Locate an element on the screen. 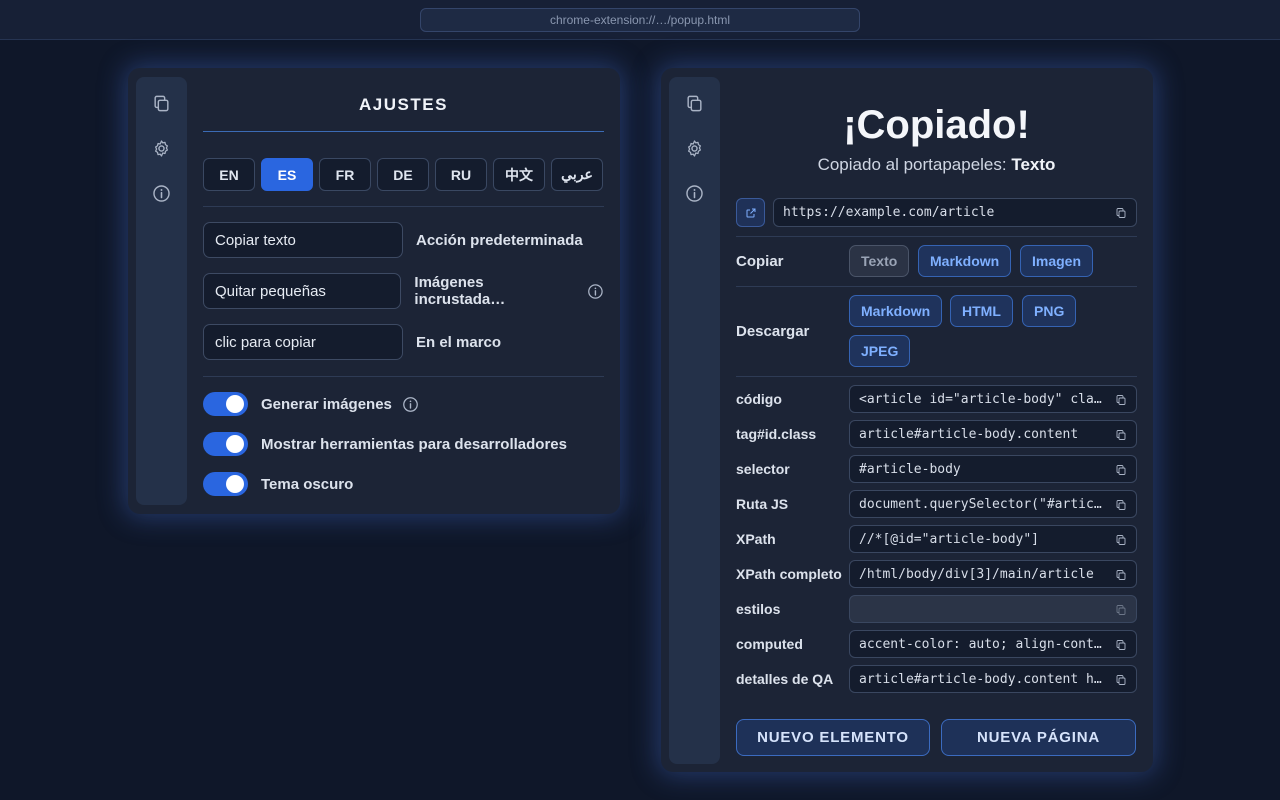 This screenshot has width=1280, height=800. lang-button-en: EN is located at coordinates (229, 174).